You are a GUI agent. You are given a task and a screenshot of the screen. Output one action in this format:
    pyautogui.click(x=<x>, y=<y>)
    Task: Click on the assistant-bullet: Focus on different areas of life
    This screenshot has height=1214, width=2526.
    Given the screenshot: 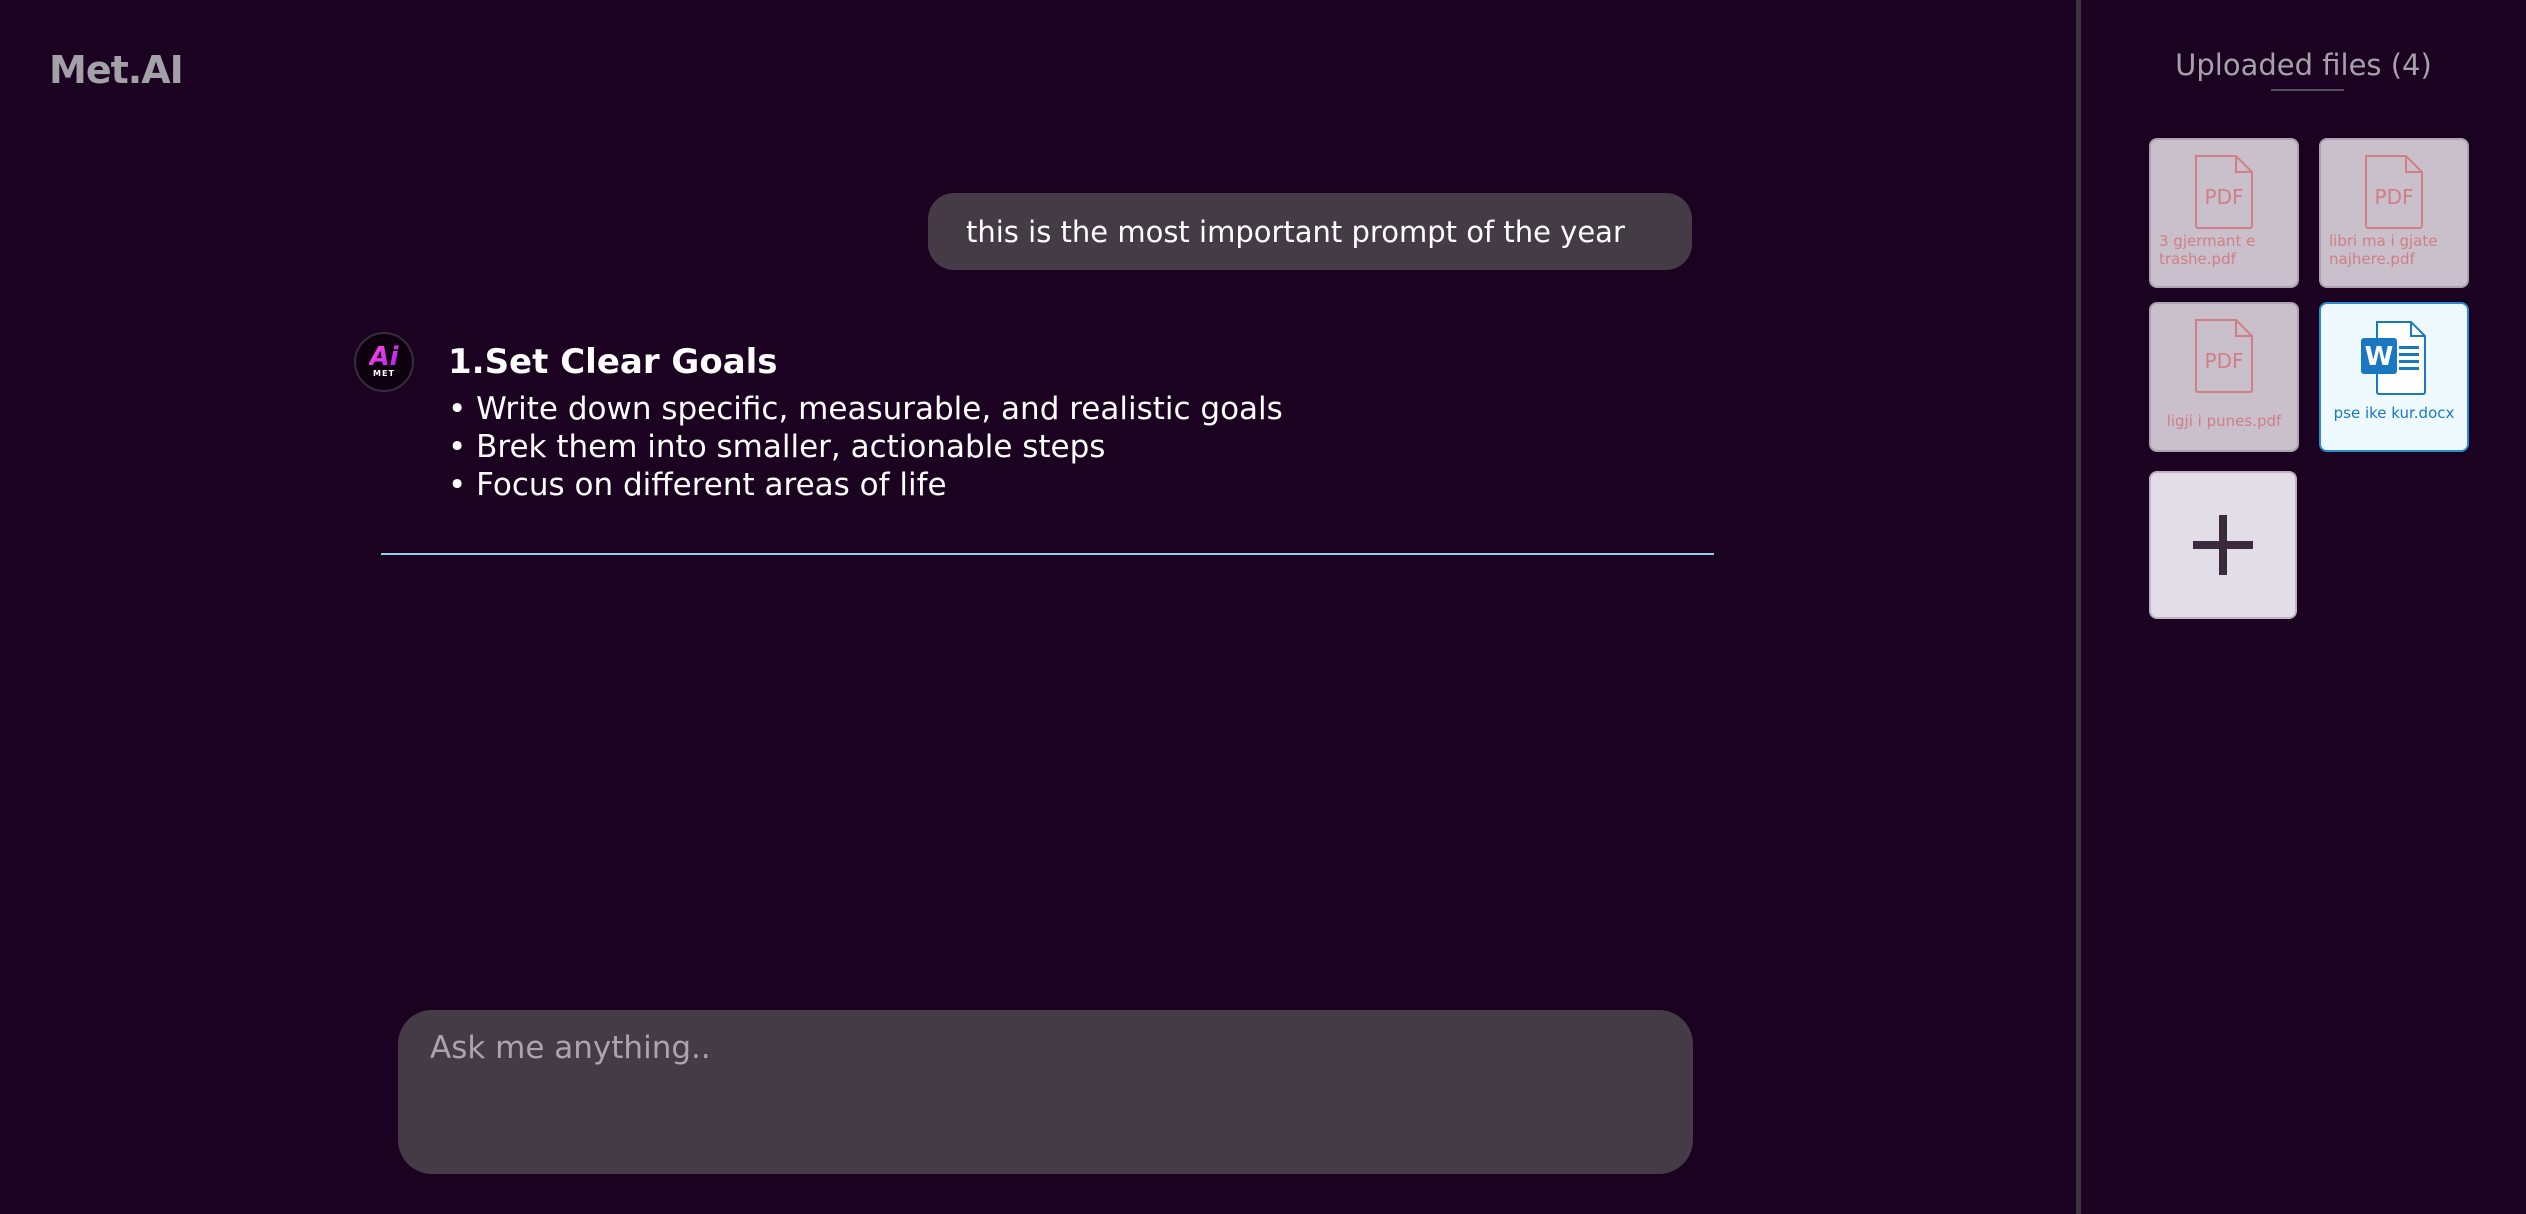 What is the action you would take?
    pyautogui.click(x=865, y=485)
    